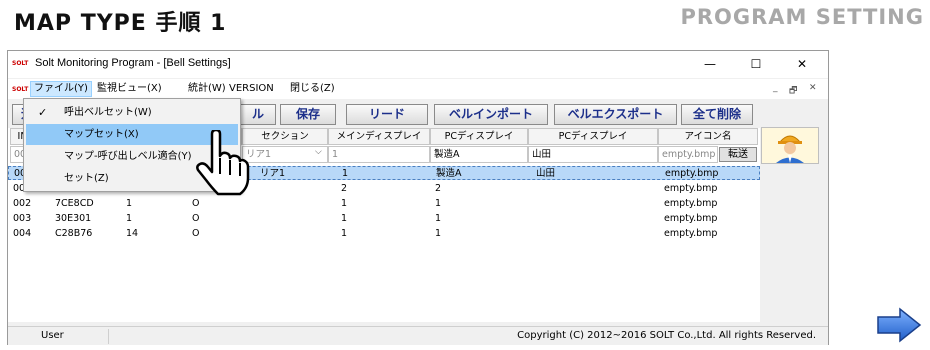 Image resolution: width=930 pixels, height=350 pixels. Describe the element at coordinates (802, 64) in the screenshot. I see `close-button: ✕` at that location.